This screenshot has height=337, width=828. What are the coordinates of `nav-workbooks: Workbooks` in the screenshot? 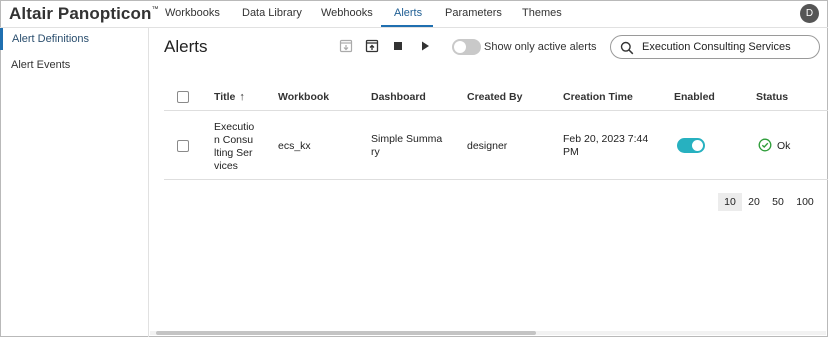 It's located at (192, 13).